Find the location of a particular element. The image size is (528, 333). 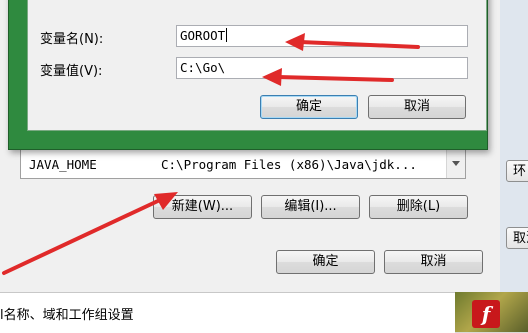

ok-button: 确定 is located at coordinates (325, 262).